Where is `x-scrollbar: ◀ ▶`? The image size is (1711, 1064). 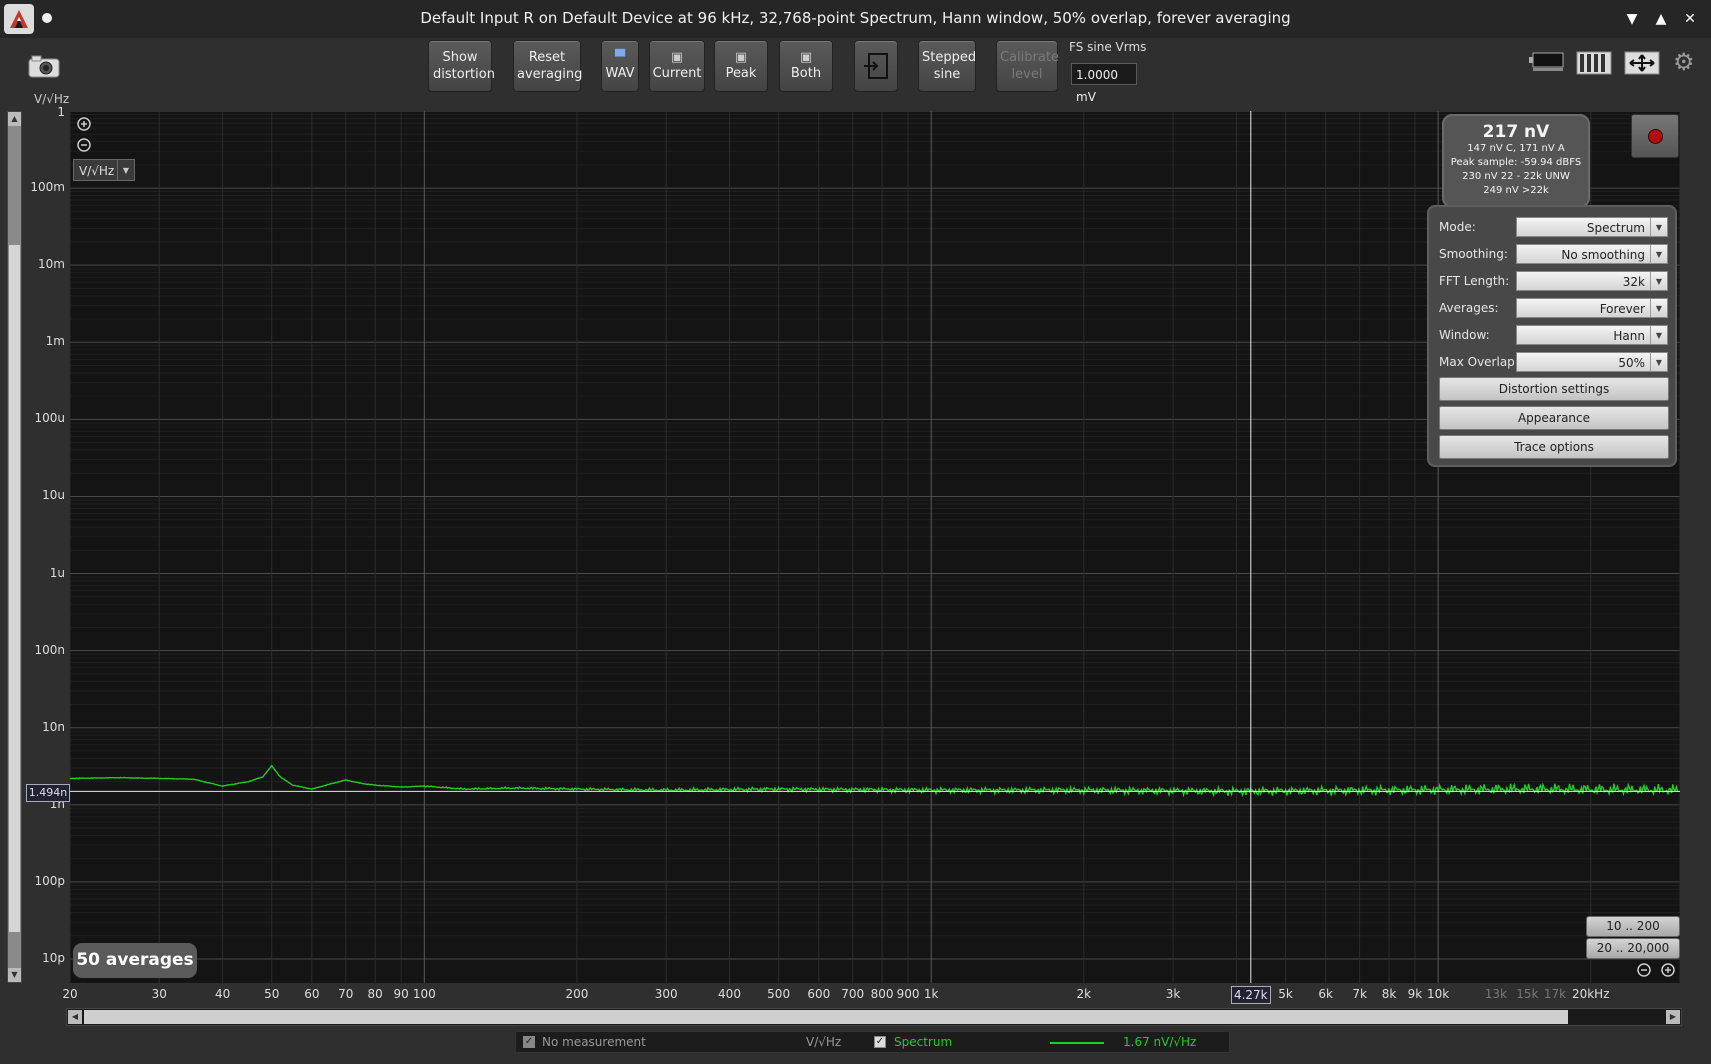
x-scrollbar: ◀ ▶ is located at coordinates (874, 1017).